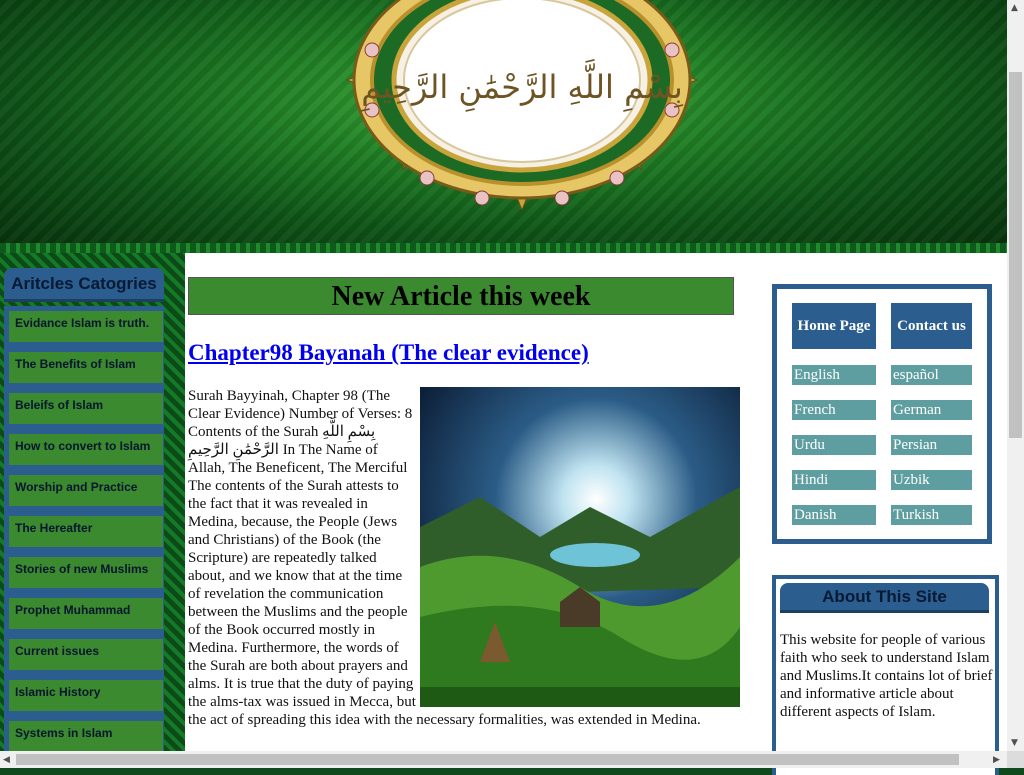  I want to click on category-link-history: Islamic History, so click(86, 695).